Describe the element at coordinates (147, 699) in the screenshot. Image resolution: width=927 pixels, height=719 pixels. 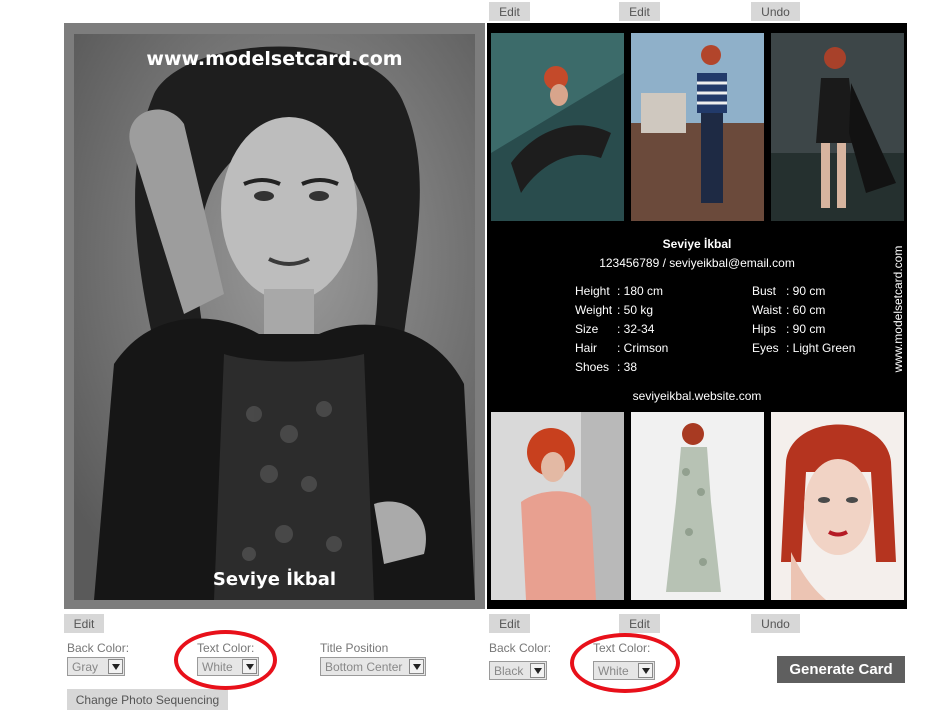
I see `change-photo-sequencing-button: Change Photo Sequencing` at that location.